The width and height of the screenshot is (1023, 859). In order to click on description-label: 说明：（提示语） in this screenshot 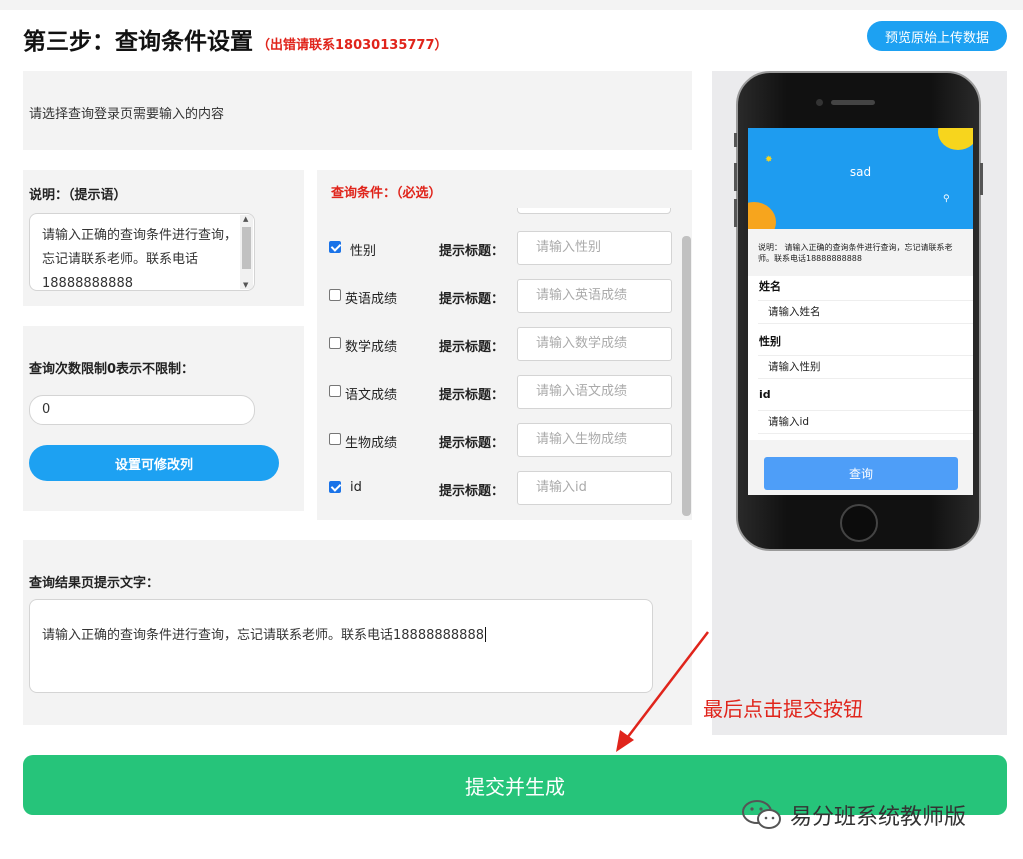, I will do `click(78, 195)`.